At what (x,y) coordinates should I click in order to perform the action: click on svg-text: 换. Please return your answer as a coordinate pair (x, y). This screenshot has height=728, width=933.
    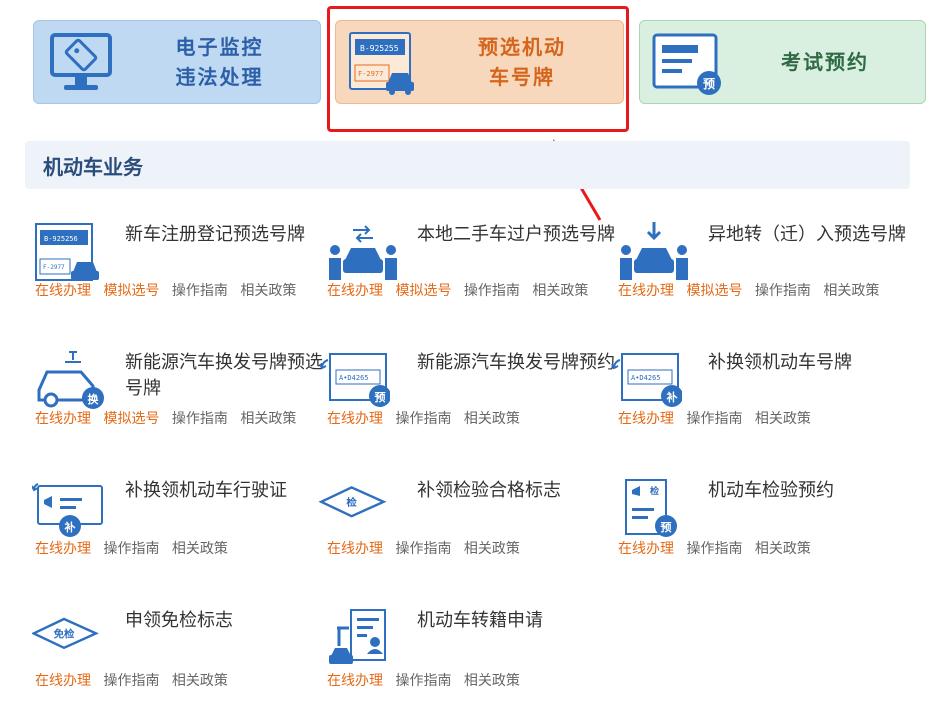
    Looking at the image, I should click on (94, 399).